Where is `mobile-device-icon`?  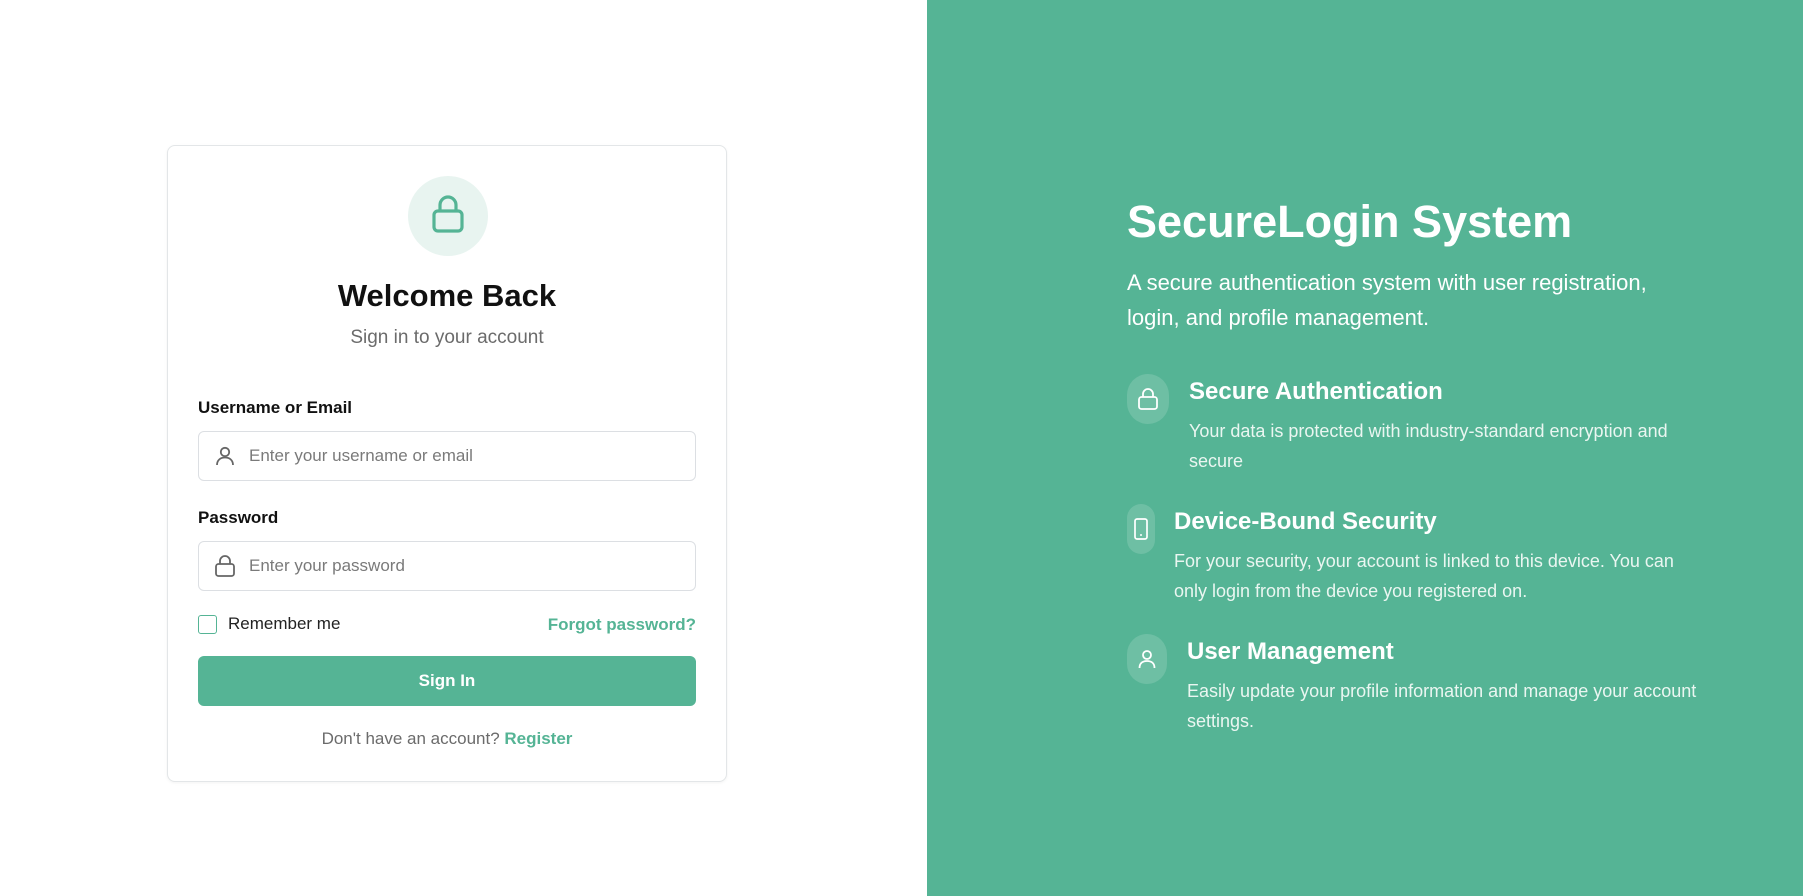 mobile-device-icon is located at coordinates (1141, 529).